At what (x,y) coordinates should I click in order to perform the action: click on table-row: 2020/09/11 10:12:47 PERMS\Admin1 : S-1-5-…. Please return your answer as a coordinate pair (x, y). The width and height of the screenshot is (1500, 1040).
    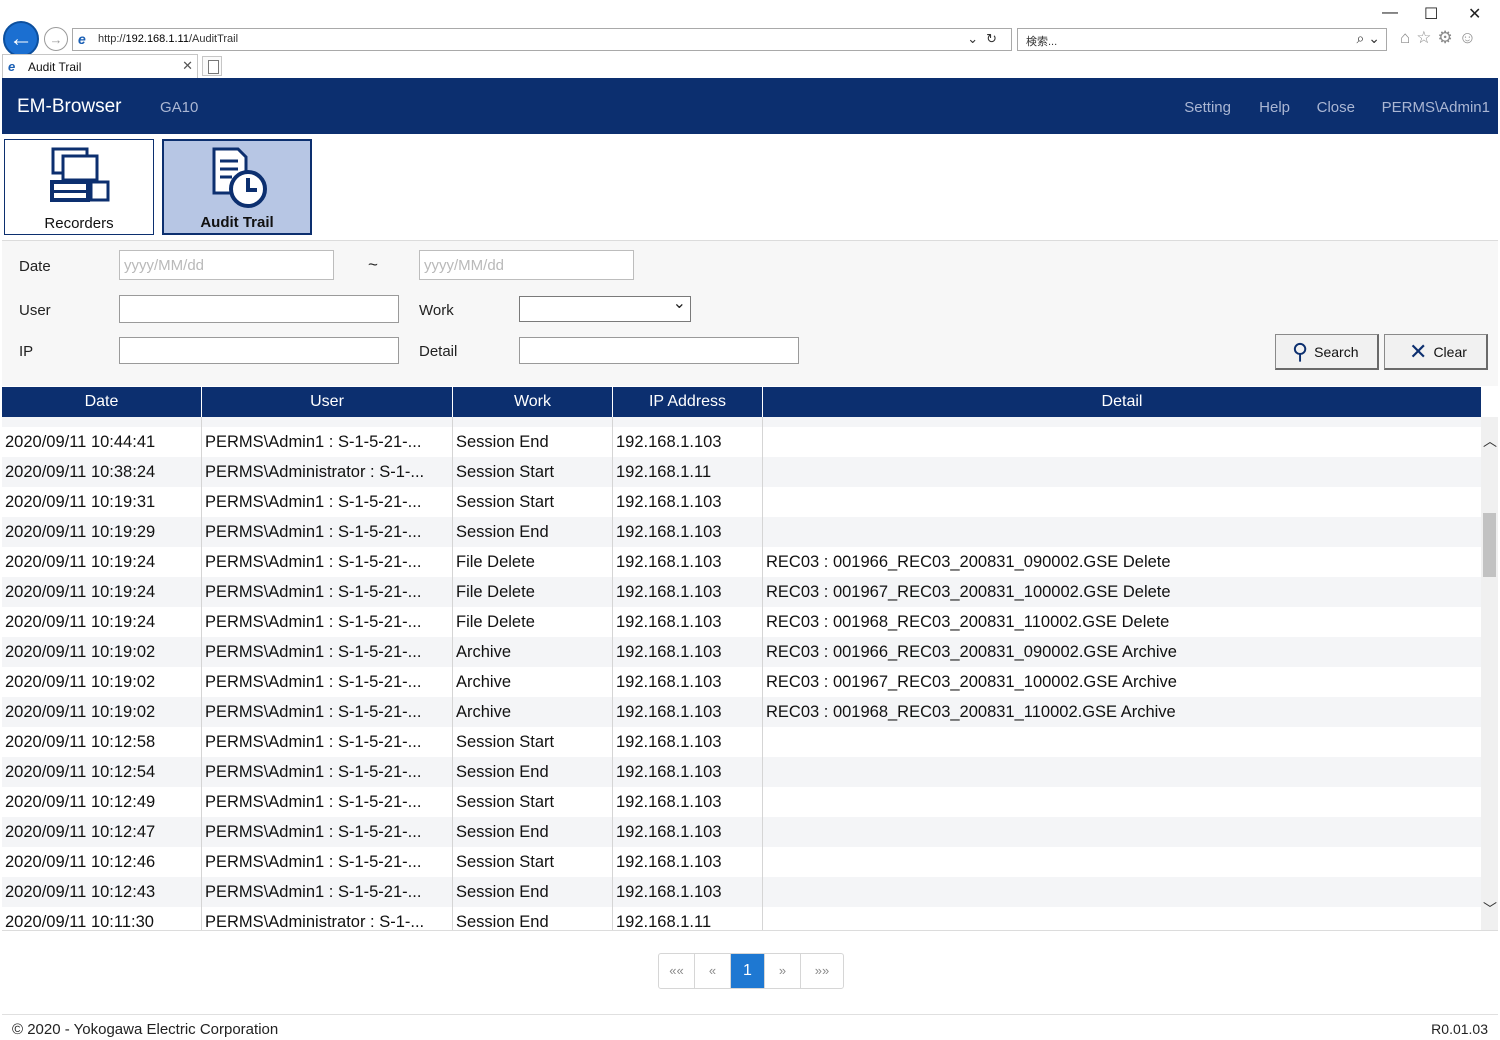
    Looking at the image, I should click on (741, 832).